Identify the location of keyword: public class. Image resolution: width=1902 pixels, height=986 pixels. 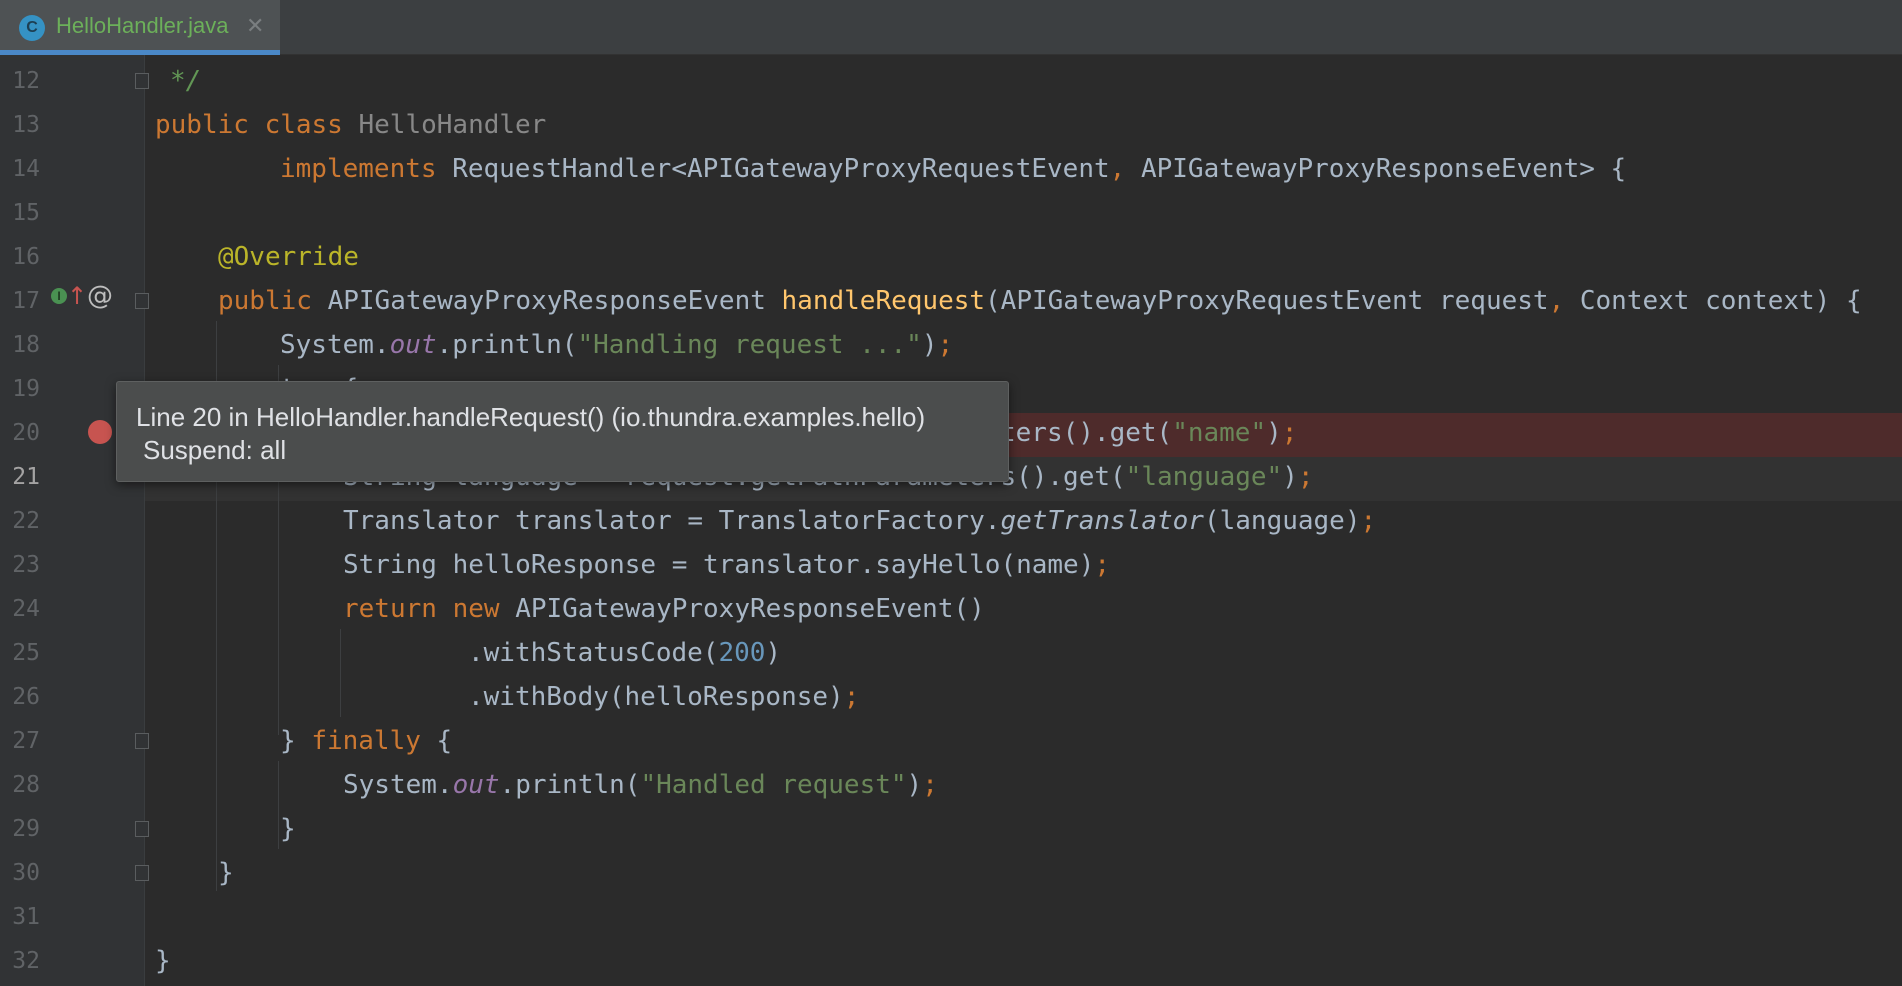
(257, 125).